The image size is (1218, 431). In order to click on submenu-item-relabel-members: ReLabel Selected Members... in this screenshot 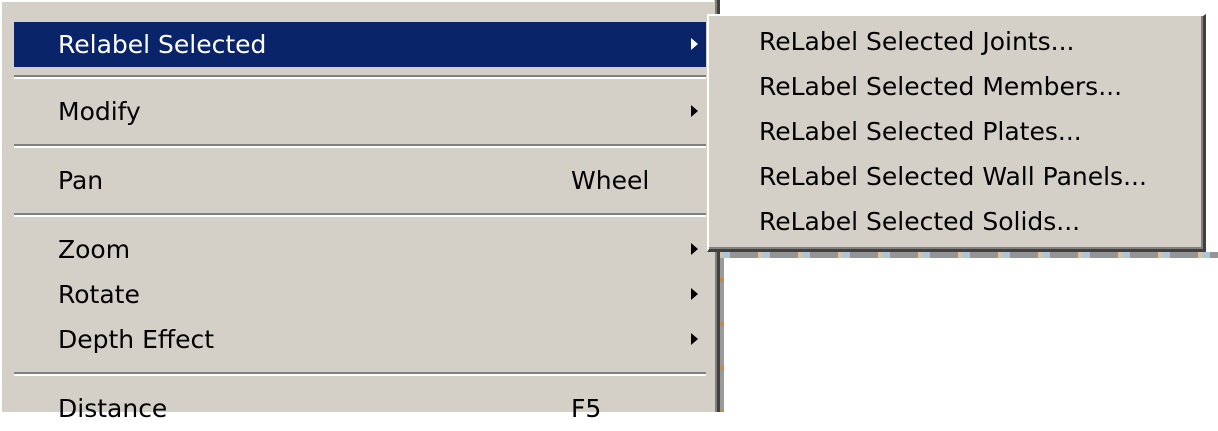, I will do `click(957, 87)`.